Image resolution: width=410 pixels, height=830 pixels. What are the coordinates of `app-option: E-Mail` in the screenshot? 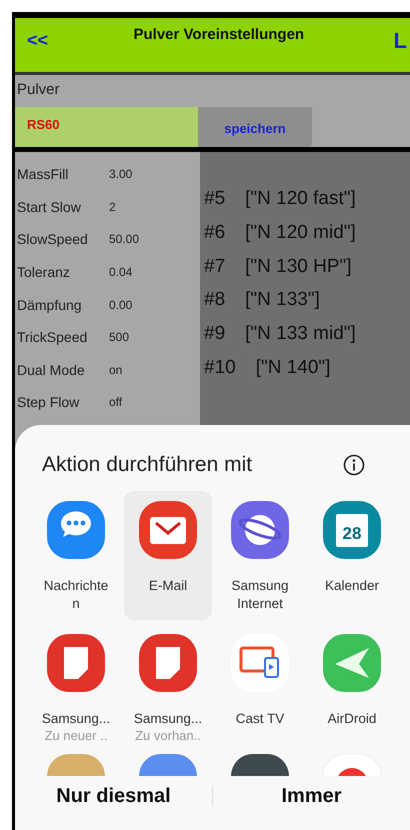 It's located at (168, 555).